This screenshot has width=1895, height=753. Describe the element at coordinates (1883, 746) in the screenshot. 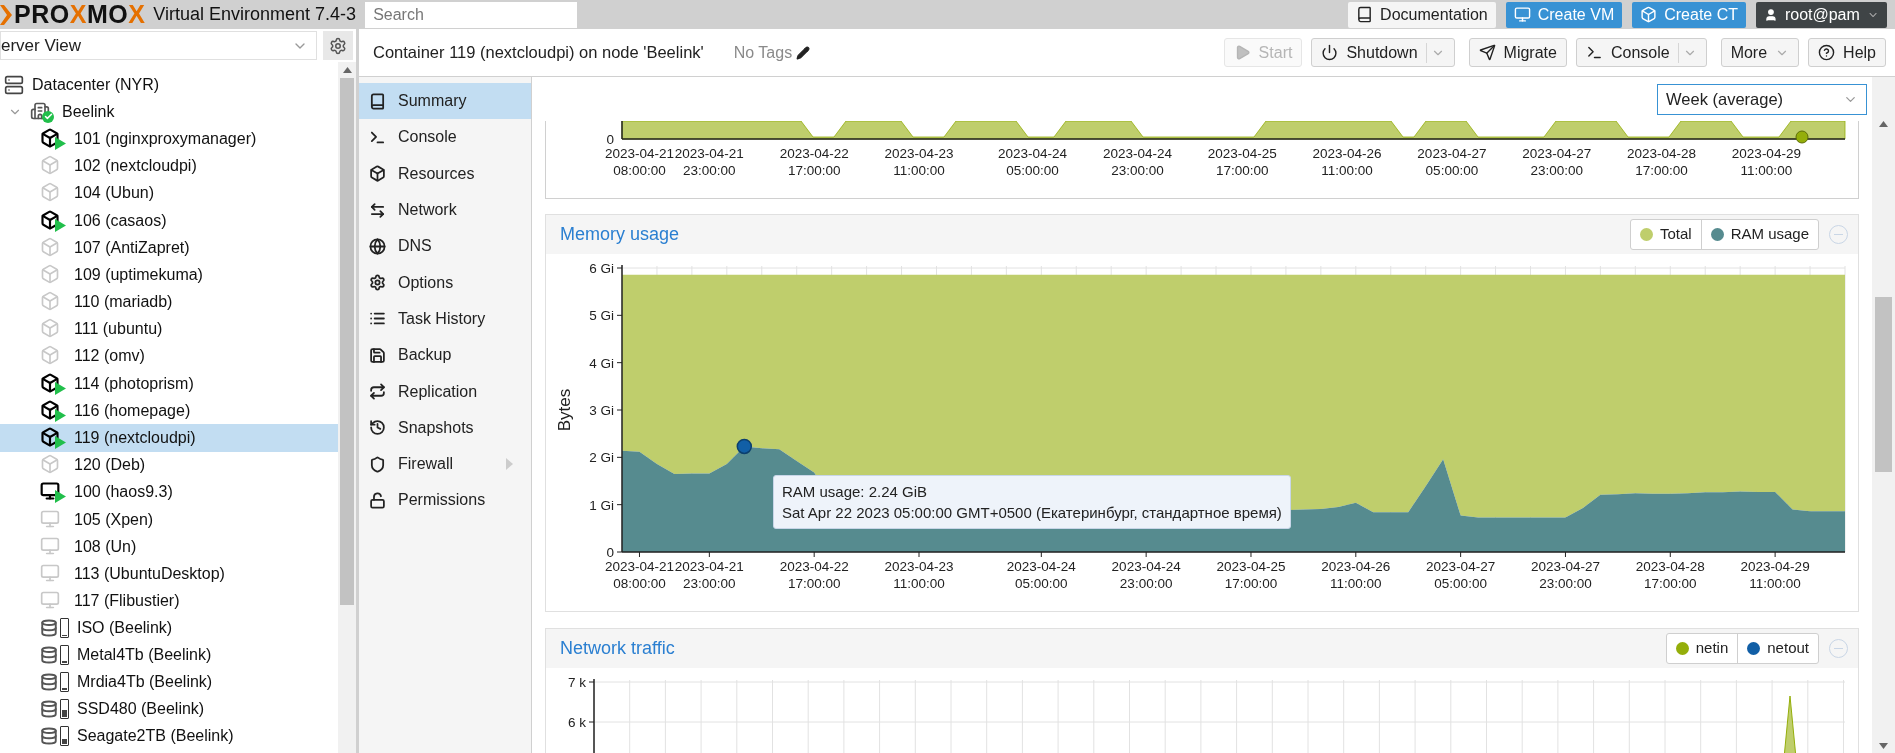

I see `scroll-down-arrow` at that location.